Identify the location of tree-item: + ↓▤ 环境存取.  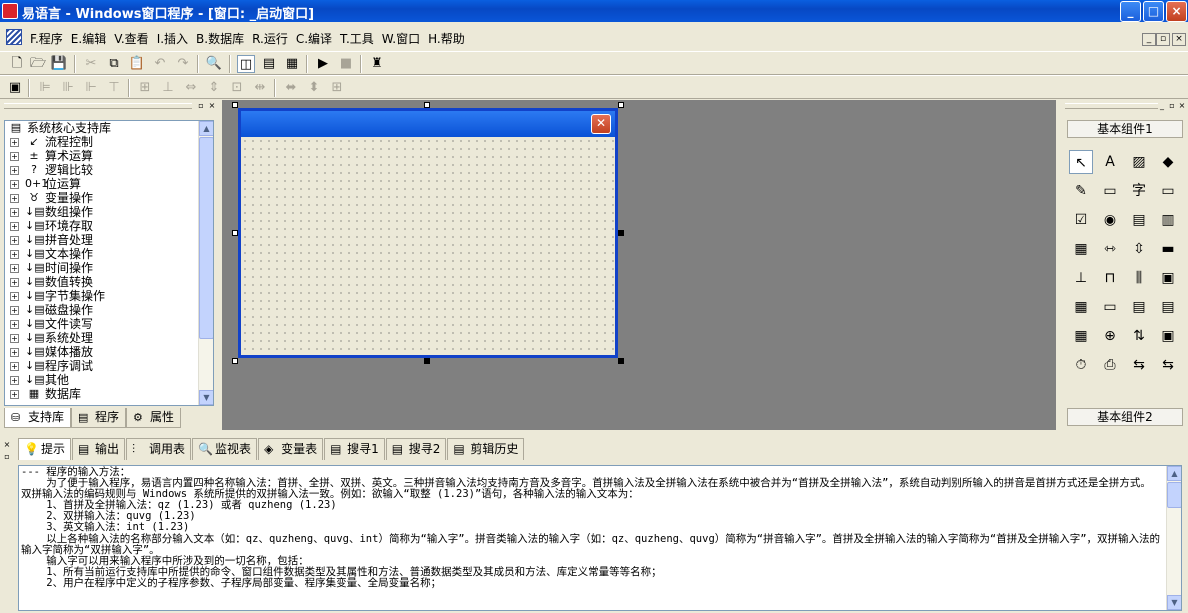
(109, 226).